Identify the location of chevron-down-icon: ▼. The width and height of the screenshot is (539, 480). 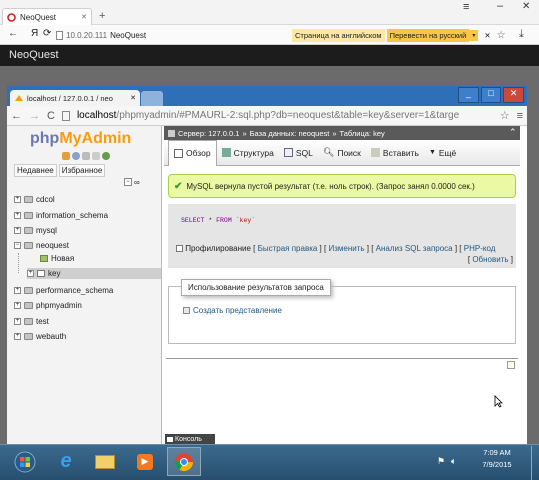
(432, 152).